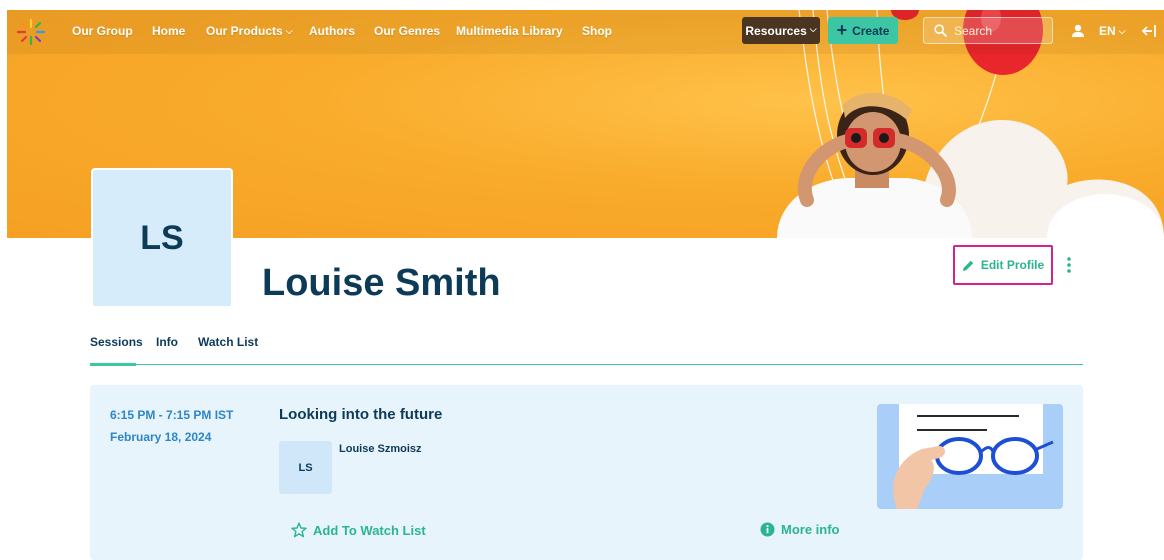 The width and height of the screenshot is (1164, 560). I want to click on plus-icon: +, so click(842, 29).